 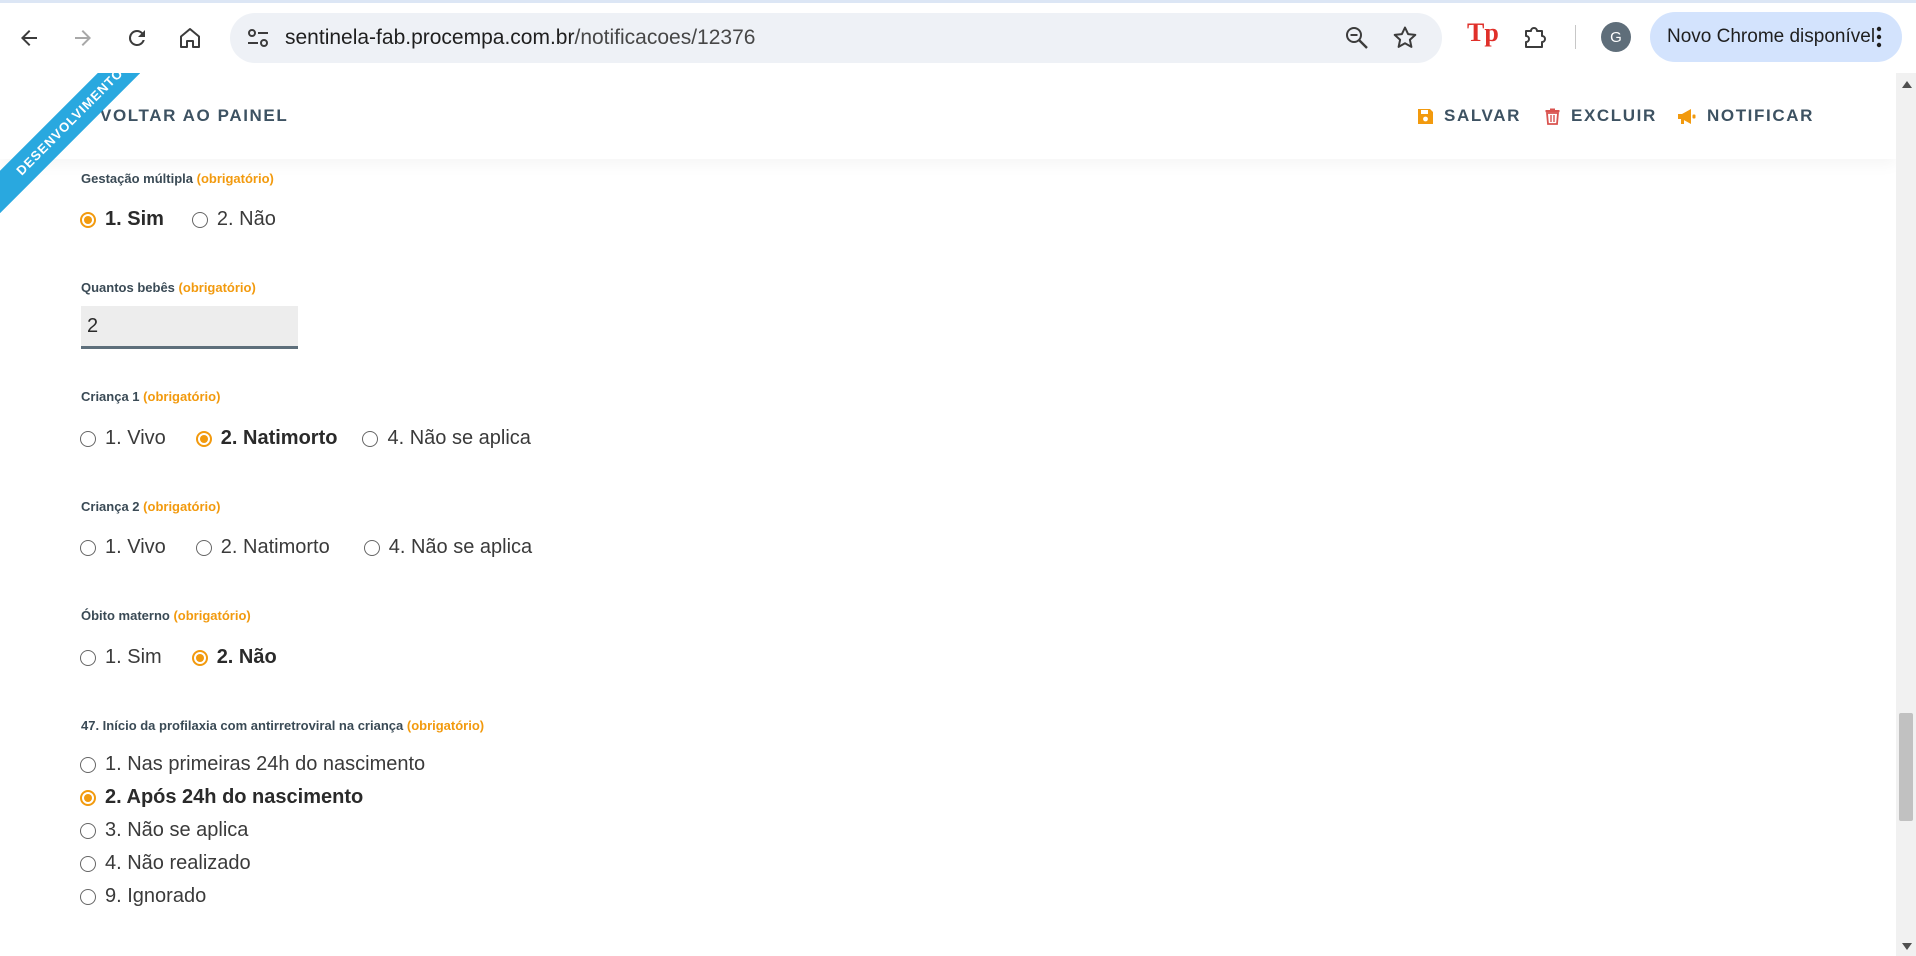 I want to click on delete-button: EXCLUIR, so click(x=1600, y=116).